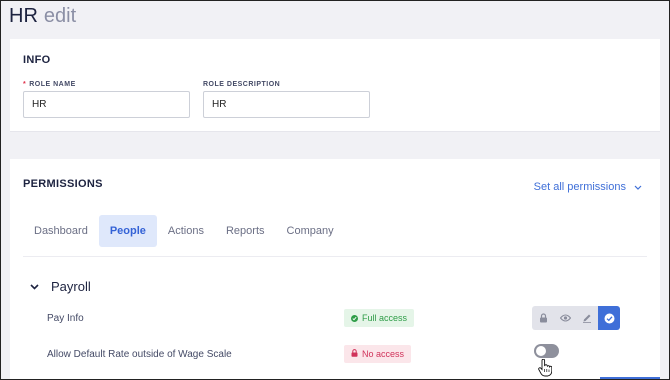 The height and width of the screenshot is (380, 670). I want to click on tab-dashboard: Dashboard, so click(61, 231).